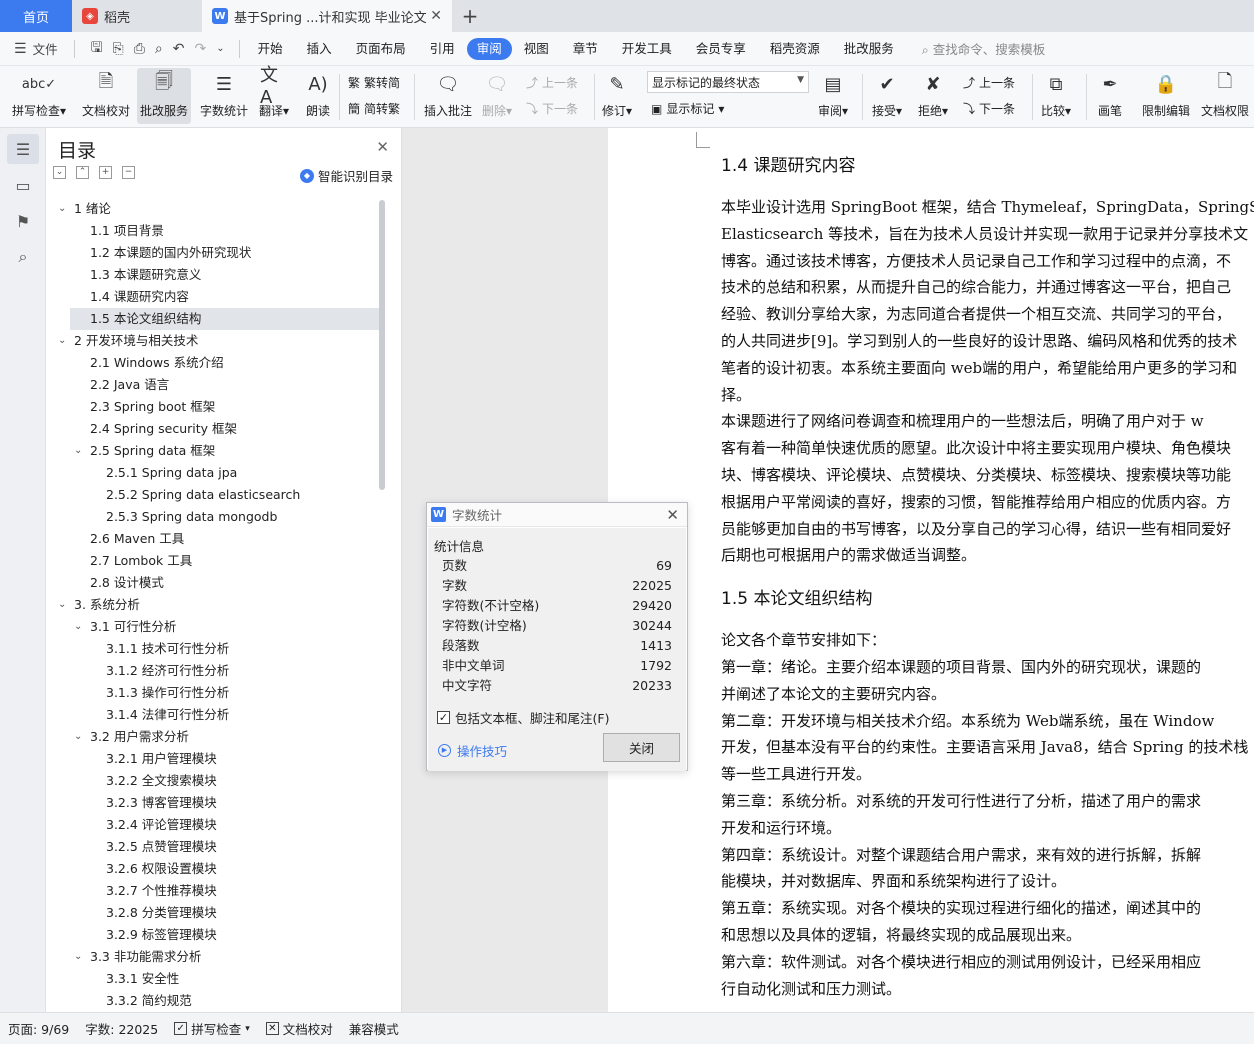  What do you see at coordinates (213, 957) in the screenshot?
I see `toc-item: ⌄ 3.3 非功能需求分析` at bounding box center [213, 957].